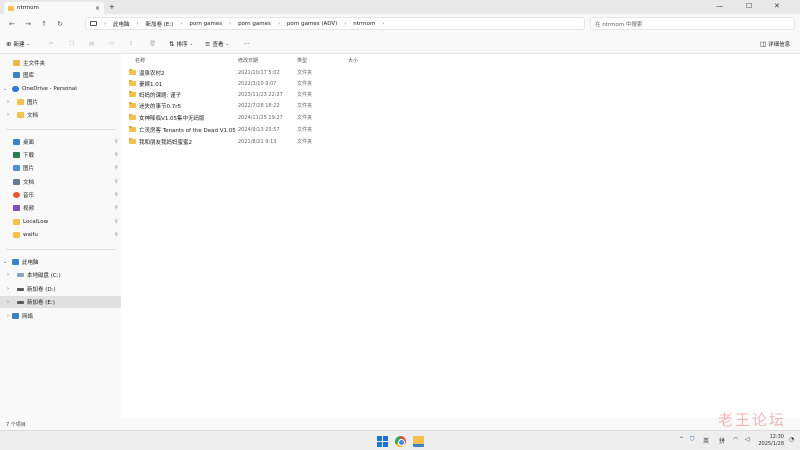  Describe the element at coordinates (60, 208) in the screenshot. I see `sidebar-item-videos: 视频 ⚲` at that location.